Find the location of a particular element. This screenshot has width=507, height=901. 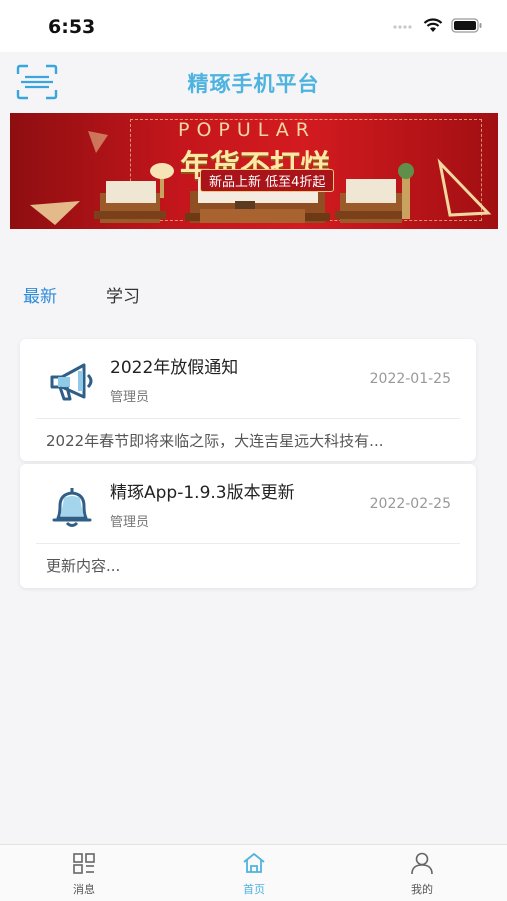

nav-label: 我的 is located at coordinates (422, 889).